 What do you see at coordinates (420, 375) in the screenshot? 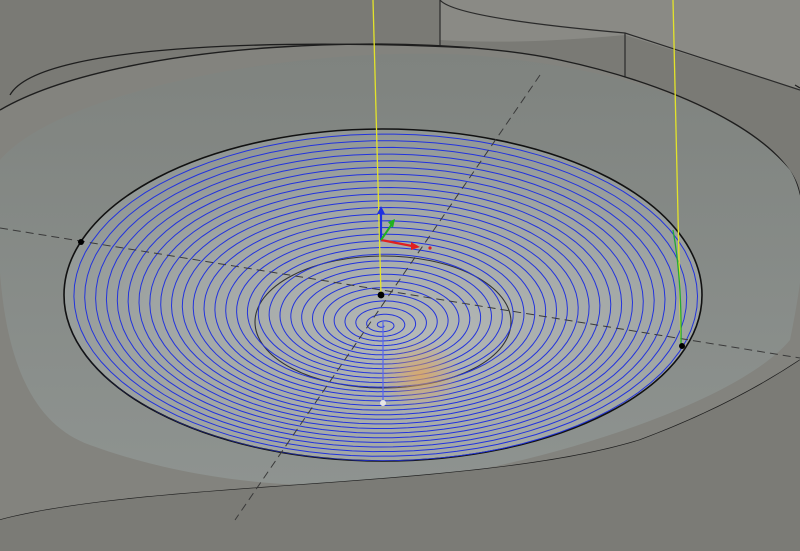
I see `entry-region-highlight` at bounding box center [420, 375].